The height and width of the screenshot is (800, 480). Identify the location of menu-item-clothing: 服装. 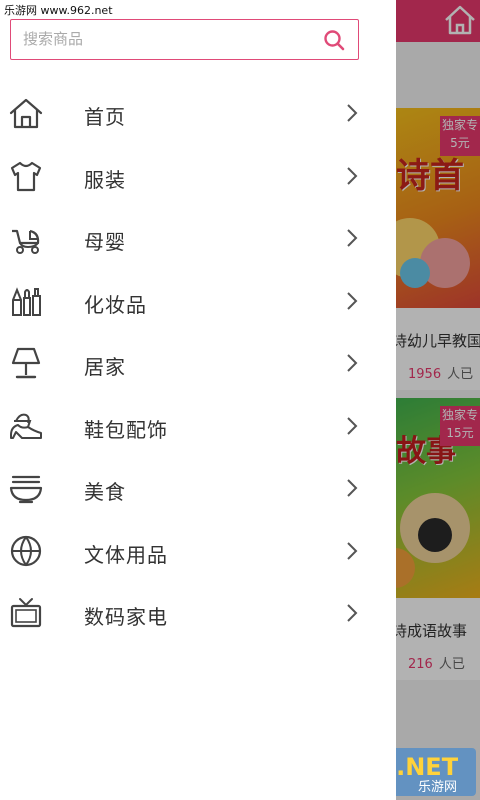
(198, 176).